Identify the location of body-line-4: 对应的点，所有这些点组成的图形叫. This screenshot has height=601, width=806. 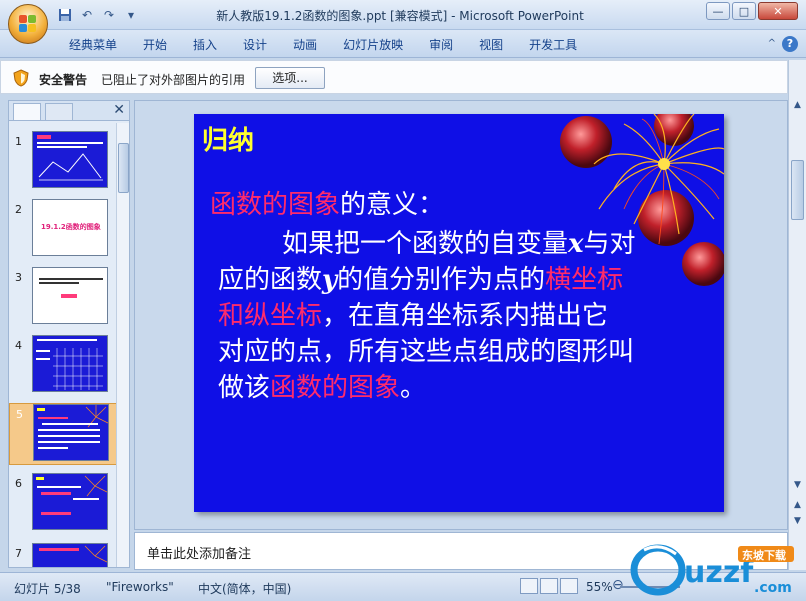
(426, 352).